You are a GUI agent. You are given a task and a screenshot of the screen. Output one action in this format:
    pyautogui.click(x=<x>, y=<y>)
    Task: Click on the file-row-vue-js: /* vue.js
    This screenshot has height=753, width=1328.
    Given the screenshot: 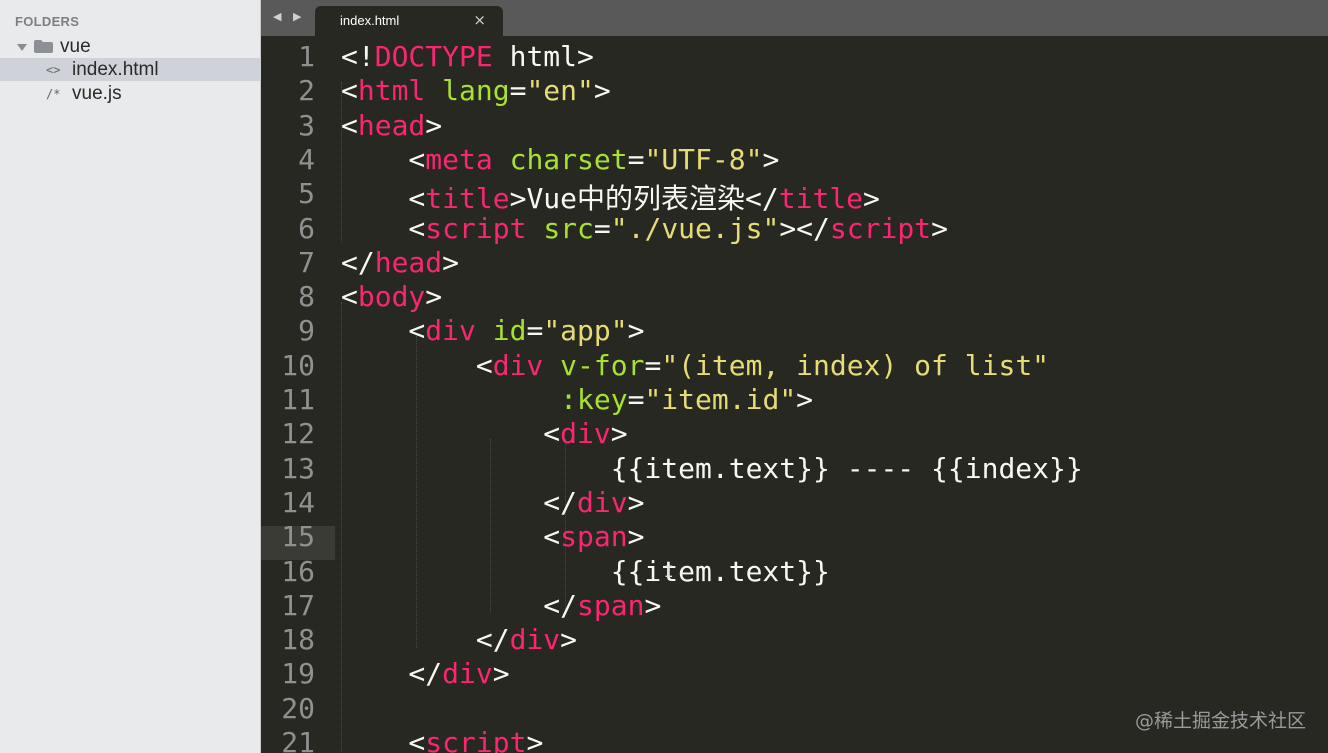 What is the action you would take?
    pyautogui.click(x=130, y=93)
    